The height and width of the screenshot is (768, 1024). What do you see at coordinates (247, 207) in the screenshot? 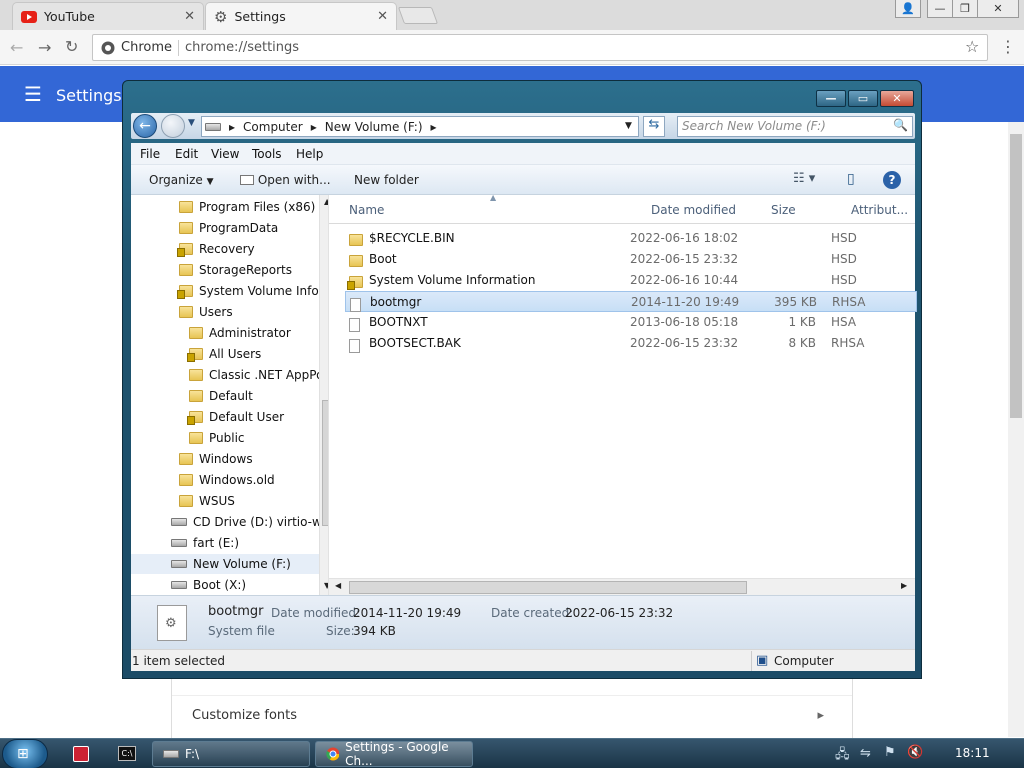
I see `tree-item: Program Files (x86)` at bounding box center [247, 207].